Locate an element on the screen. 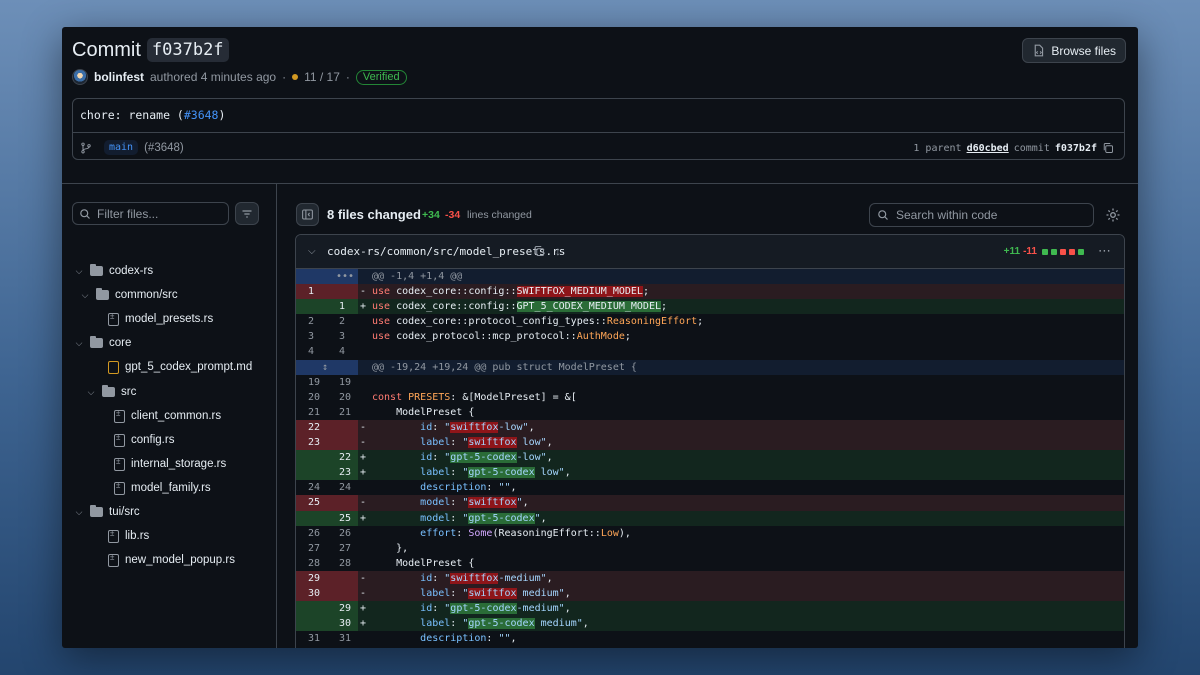 Image resolution: width=1200 pixels, height=675 pixels. diff-row-added: 29 + id: "gpt-5-codex-medium", is located at coordinates (710, 609).